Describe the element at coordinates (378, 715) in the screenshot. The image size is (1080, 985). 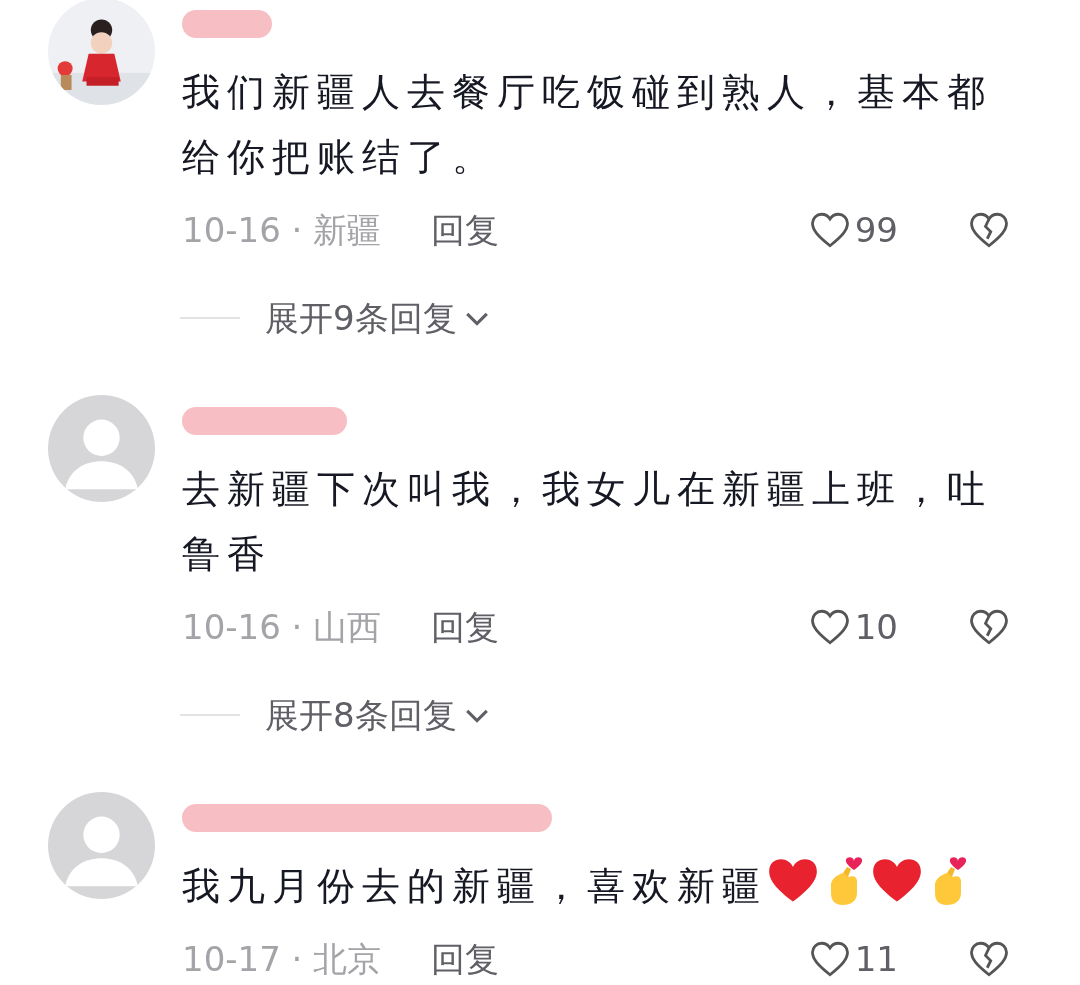
I see `expand-replies-button: 展开8条回复` at that location.